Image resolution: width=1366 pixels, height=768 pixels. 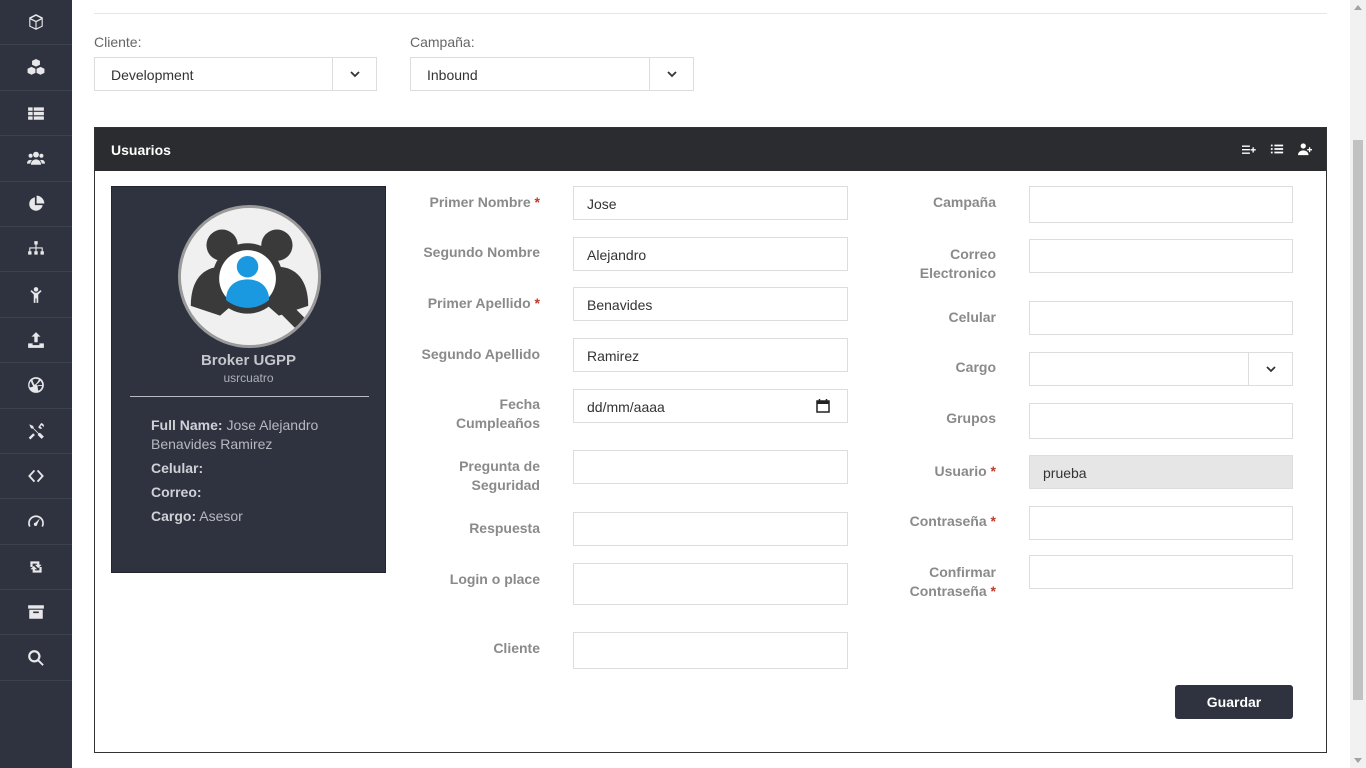 I want to click on celular-label: Celular:, so click(x=177, y=468).